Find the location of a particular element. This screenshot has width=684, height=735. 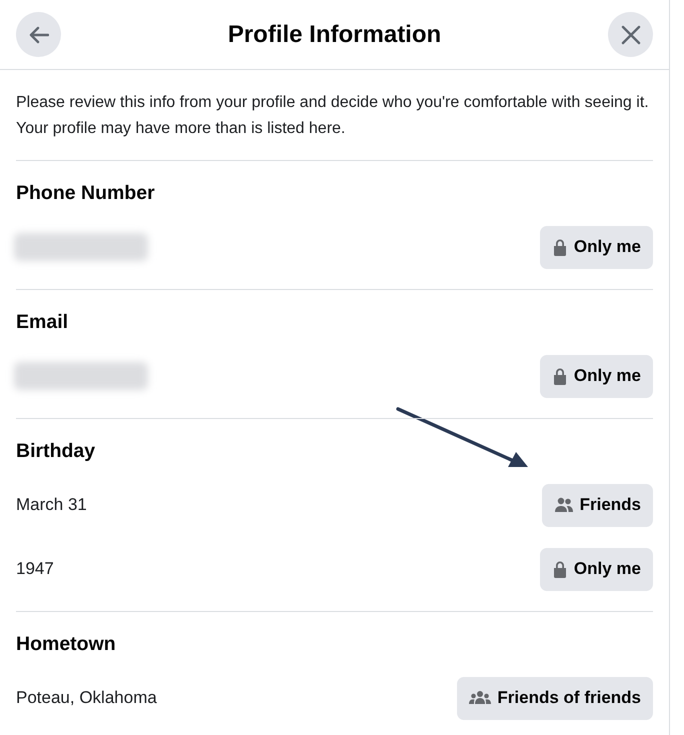

close-button is located at coordinates (630, 34).